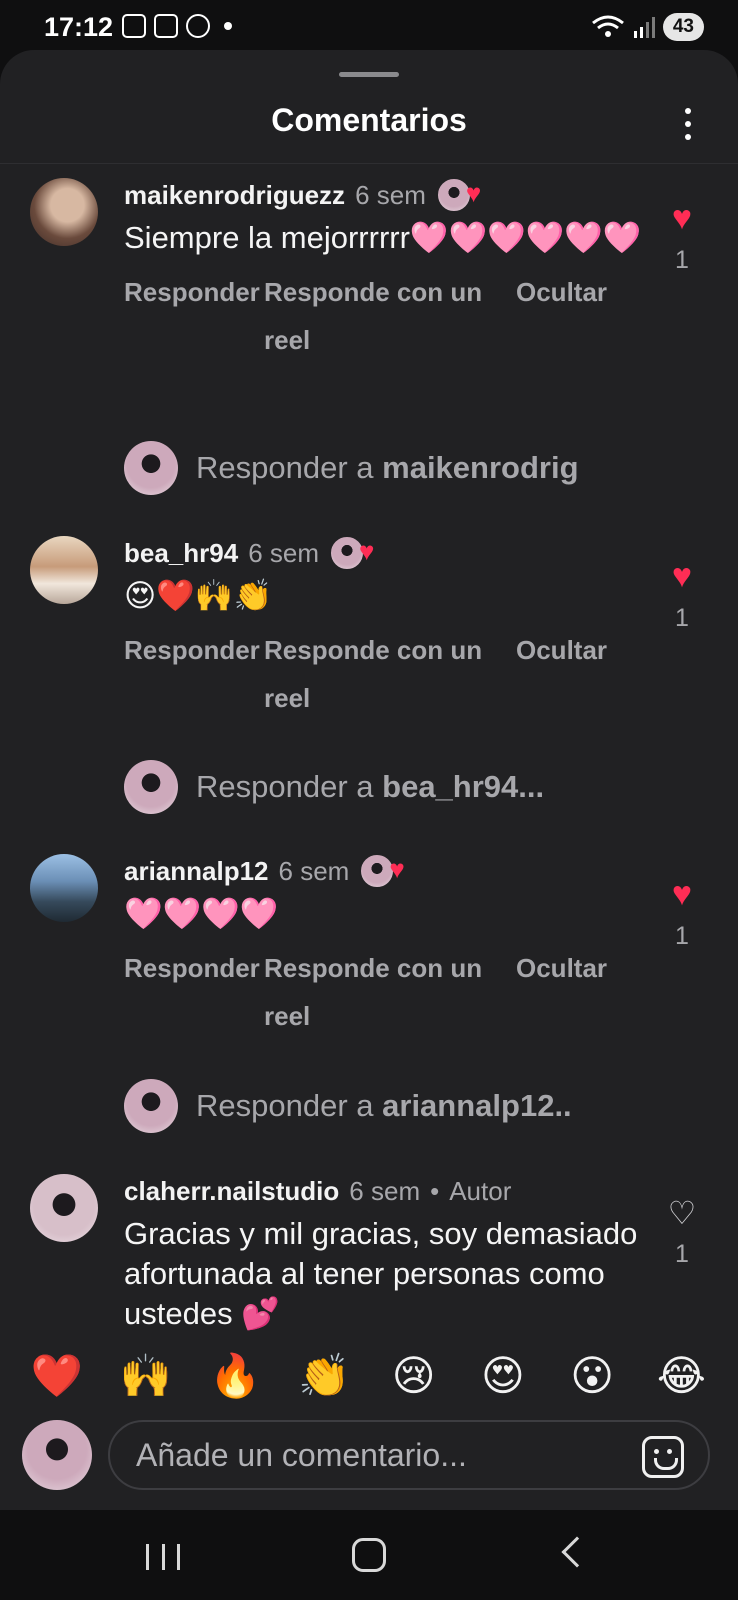 This screenshot has height=1600, width=738. Describe the element at coordinates (663, 1457) in the screenshot. I see `sticker-icon` at that location.